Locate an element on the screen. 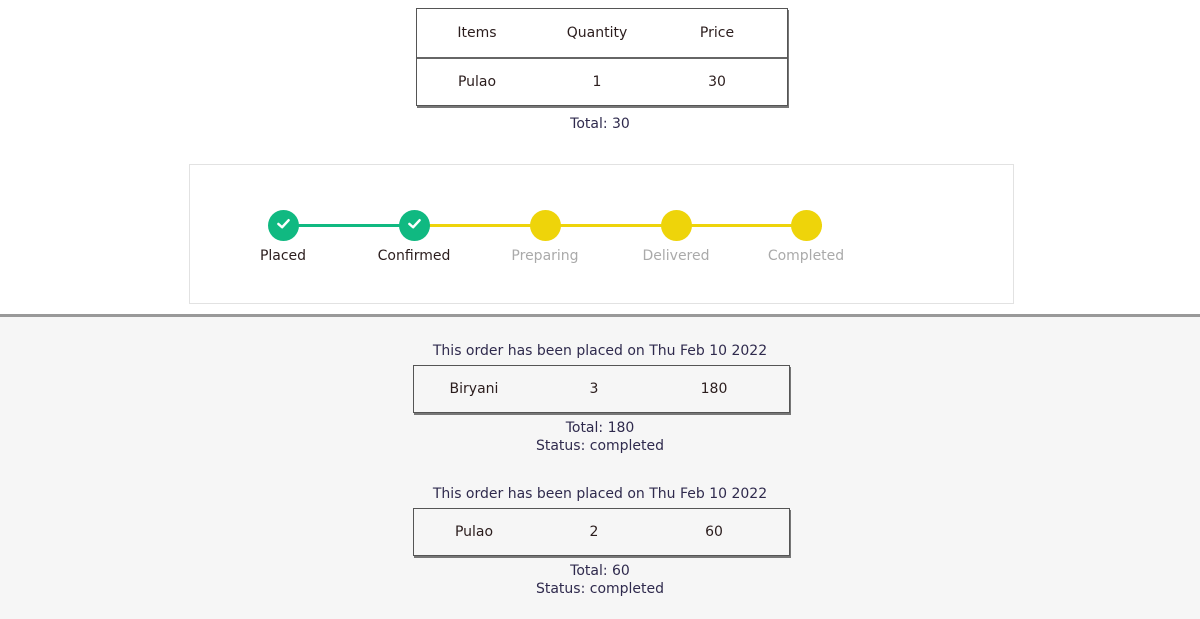 This screenshot has height=619, width=1200. step-delivered: Delivered is located at coordinates (676, 237).